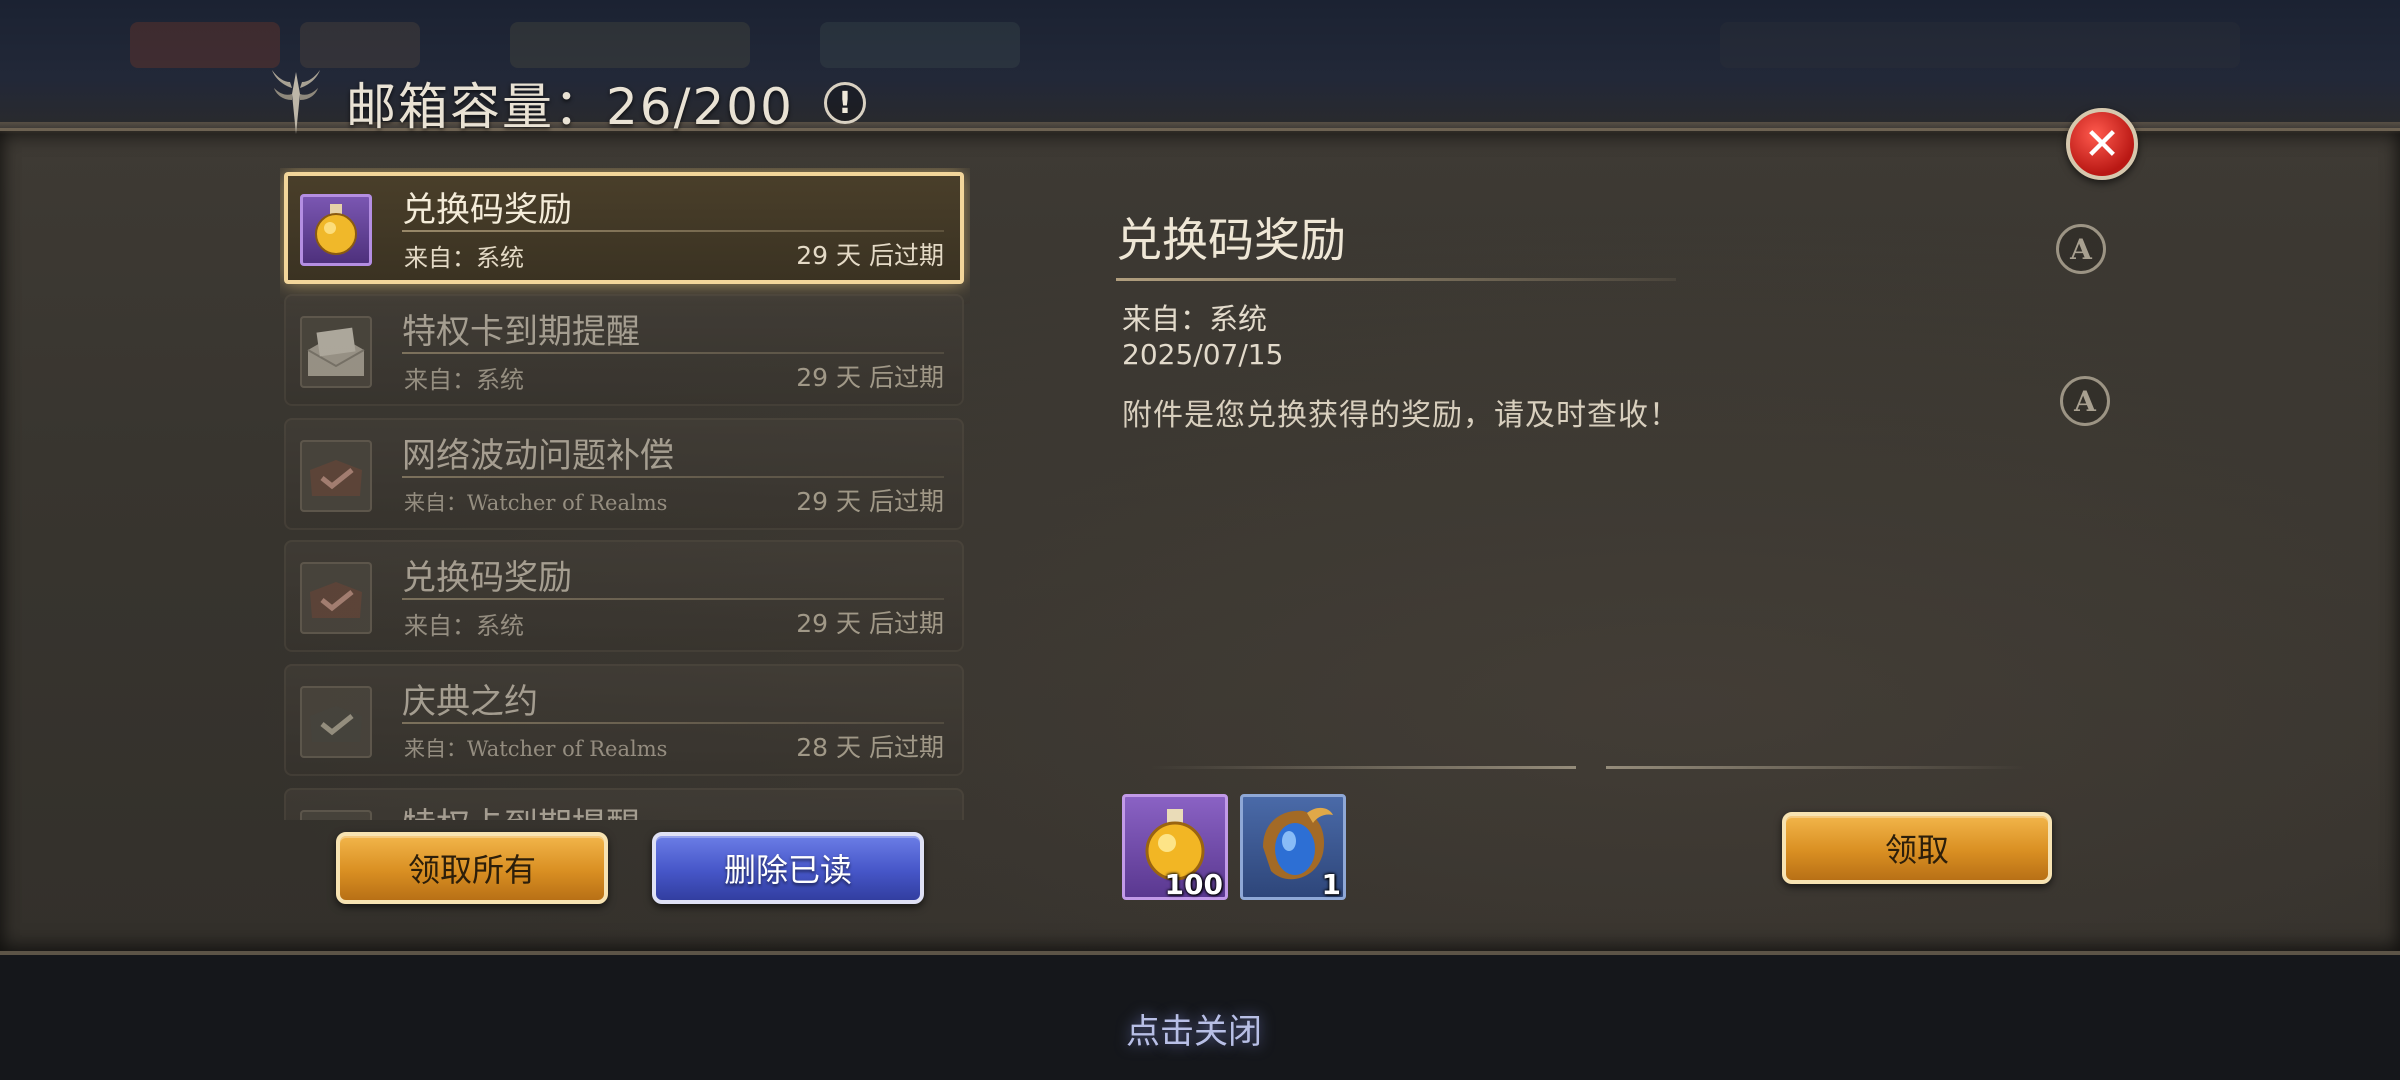 The image size is (2400, 1080). I want to click on mailbox-header: 邮箱容量：26/200 !, so click(568, 103).